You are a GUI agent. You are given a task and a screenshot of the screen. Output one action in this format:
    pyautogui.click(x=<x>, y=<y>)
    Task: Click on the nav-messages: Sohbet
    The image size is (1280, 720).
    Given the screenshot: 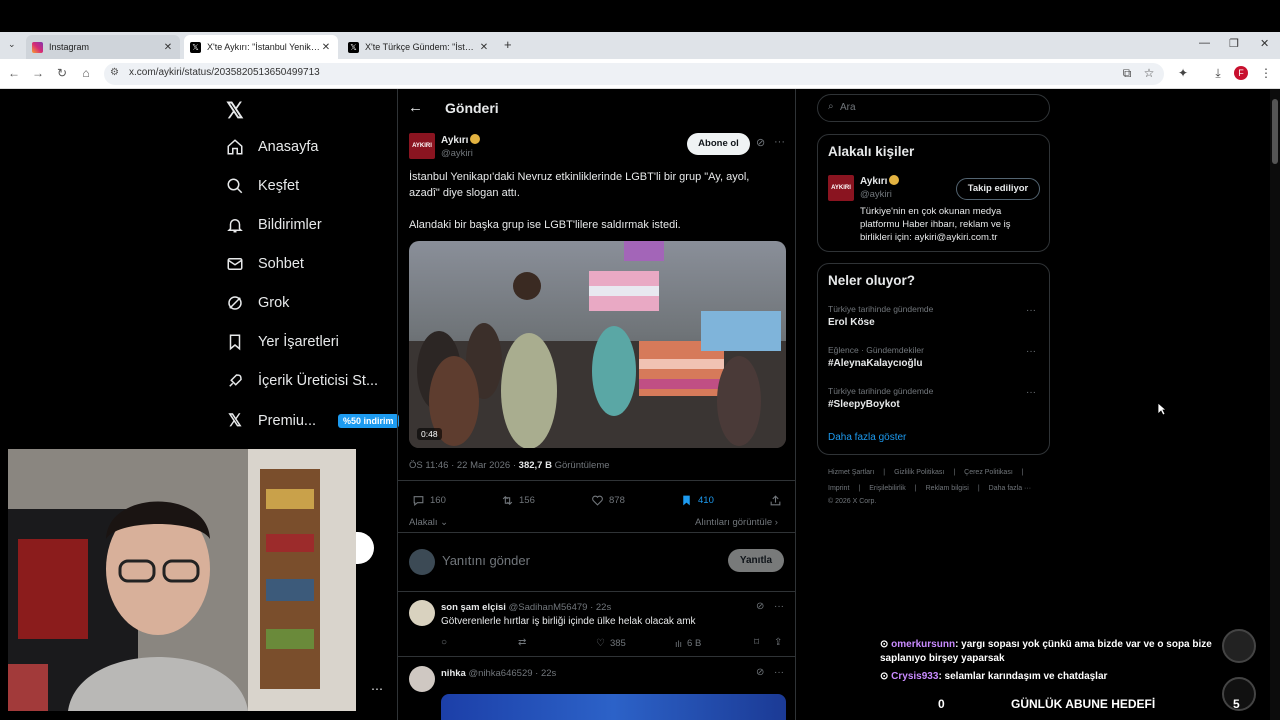 What is the action you would take?
    pyautogui.click(x=265, y=264)
    